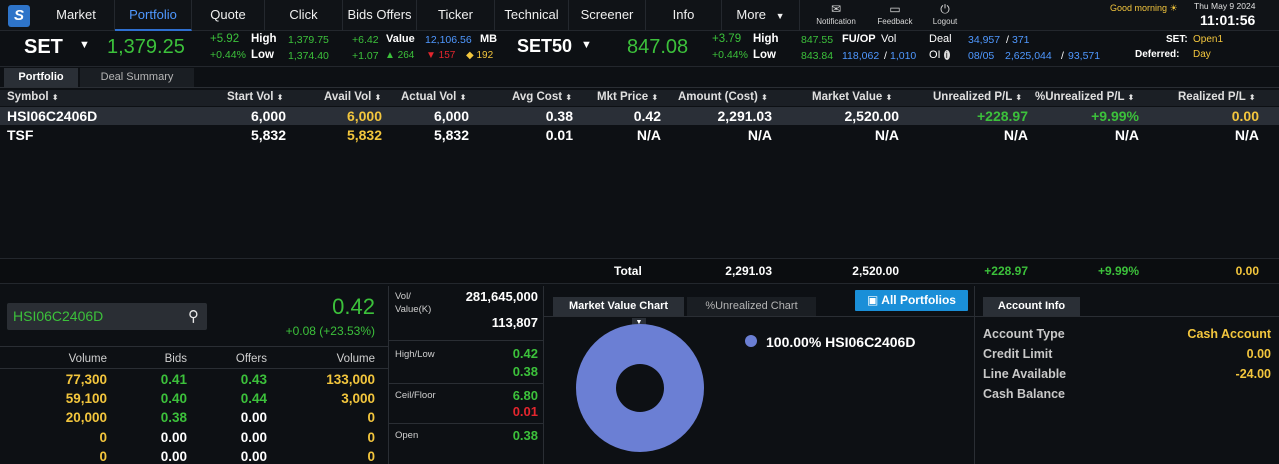 Image resolution: width=1279 pixels, height=464 pixels. What do you see at coordinates (627, 97) in the screenshot?
I see `col-mkt-price: Mkt Price ⬍` at bounding box center [627, 97].